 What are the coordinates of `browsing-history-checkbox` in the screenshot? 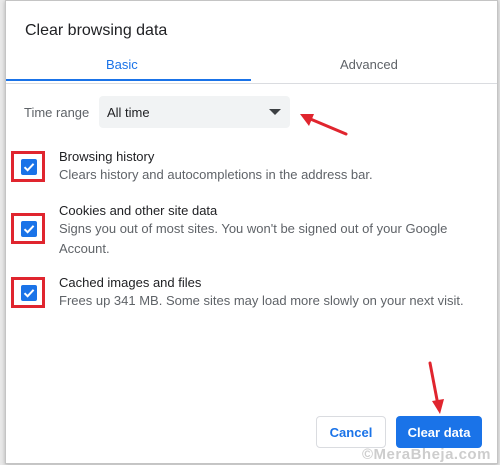 It's located at (29, 167).